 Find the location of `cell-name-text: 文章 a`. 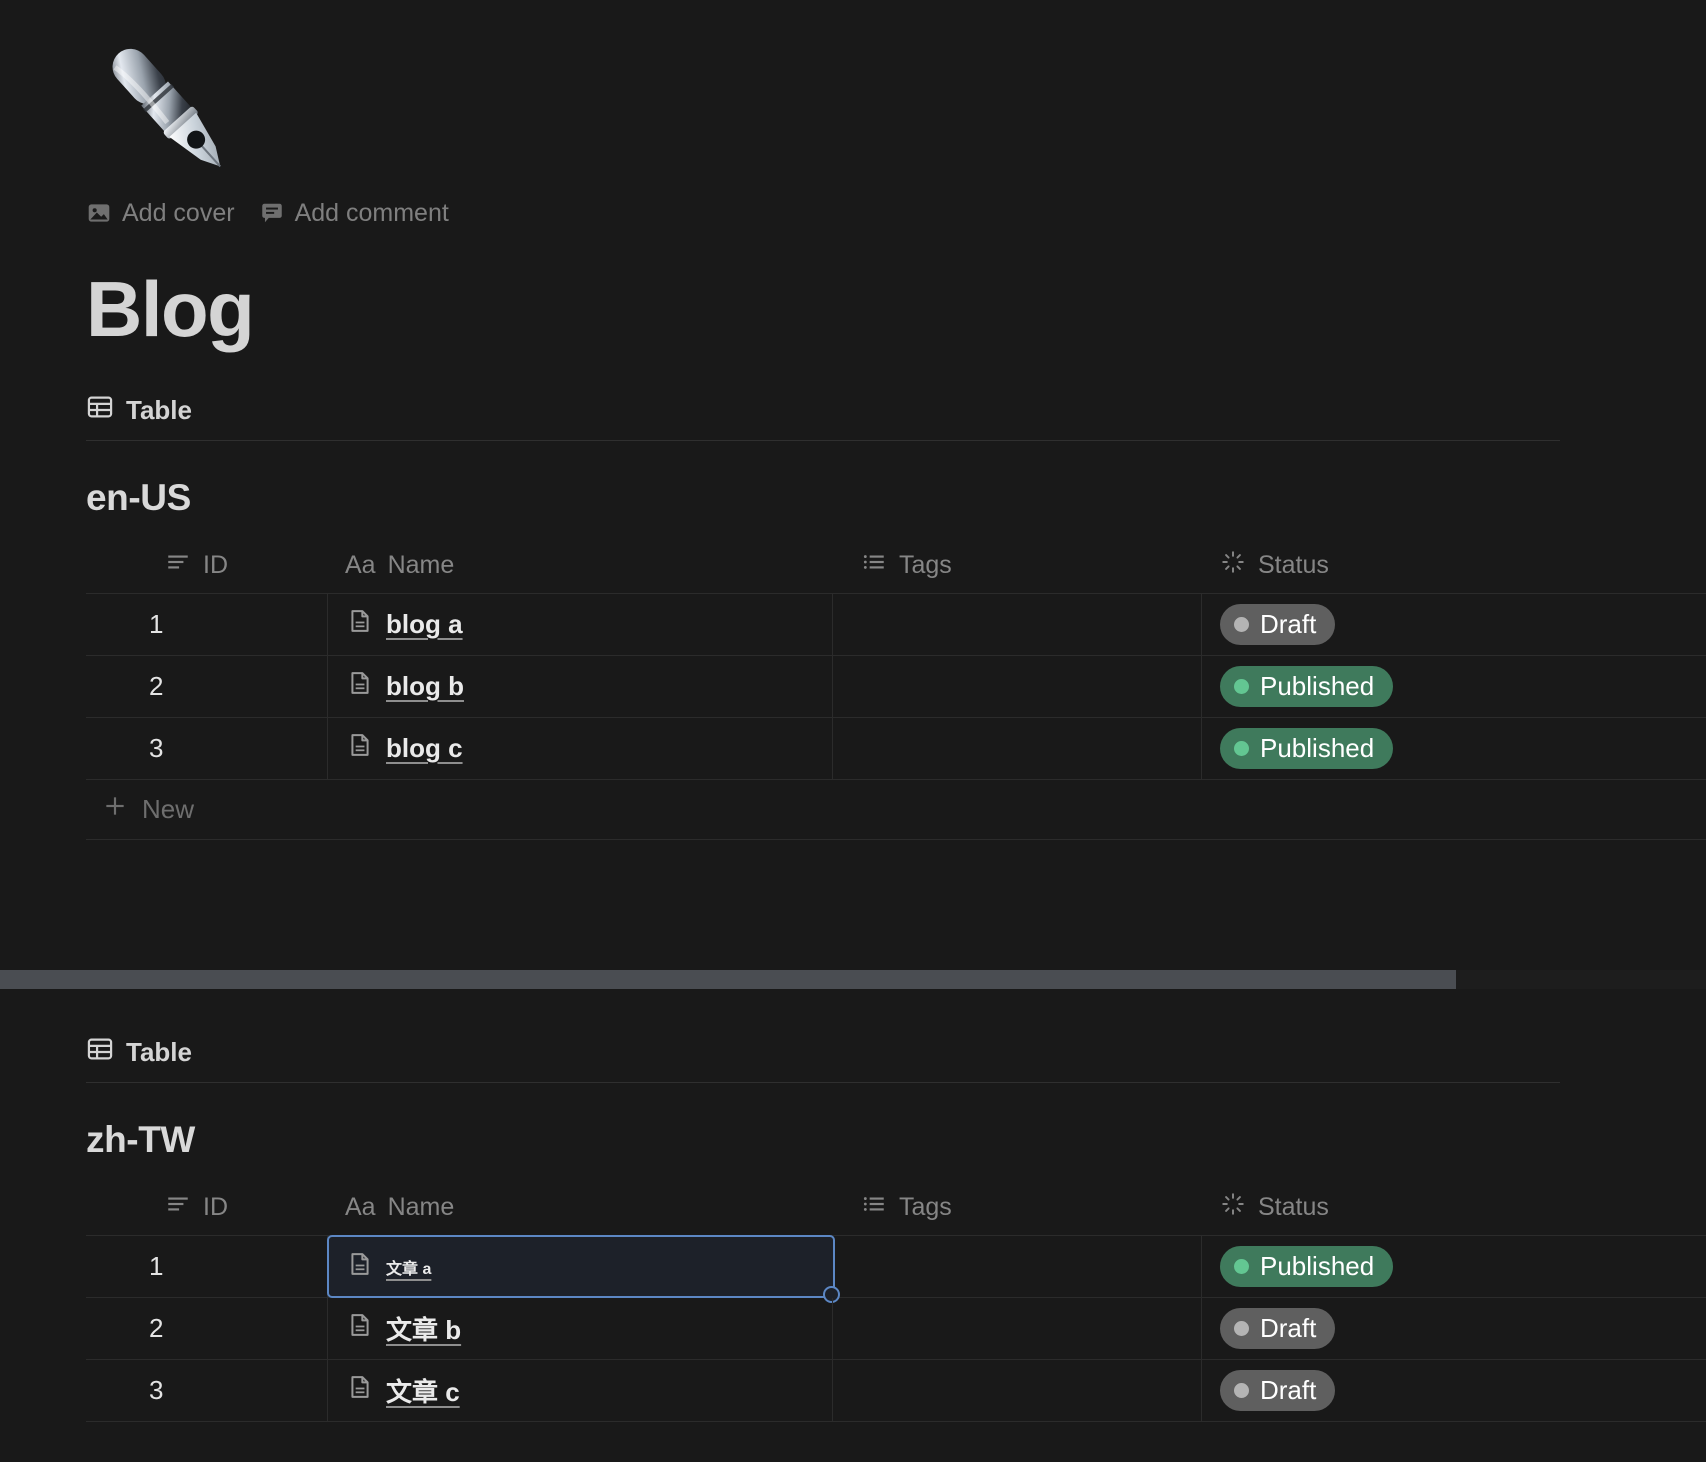

cell-name-text: 文章 a is located at coordinates (408, 1267).